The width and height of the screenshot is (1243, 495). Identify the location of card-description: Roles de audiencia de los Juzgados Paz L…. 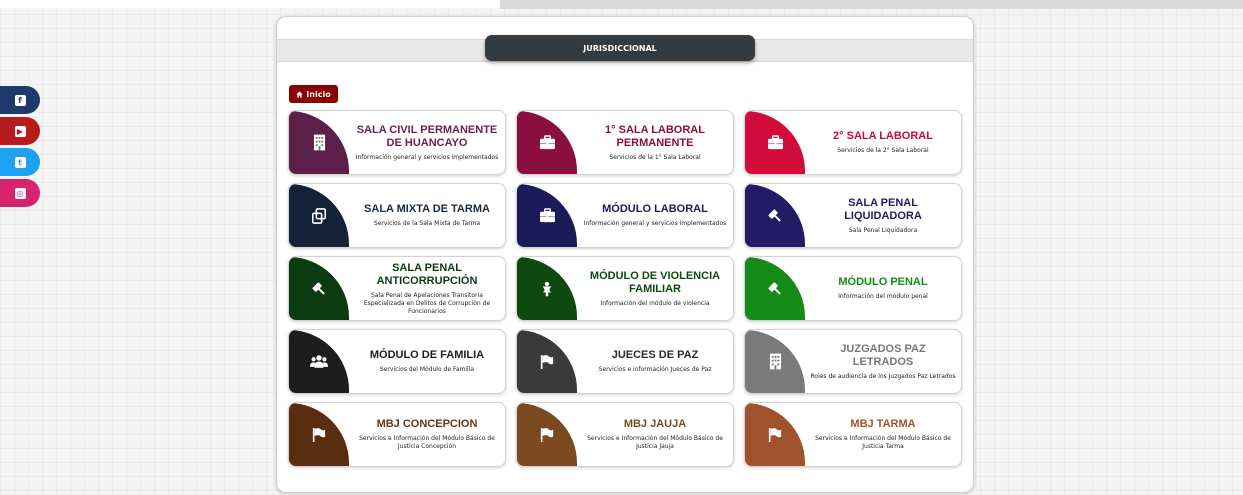
(883, 376).